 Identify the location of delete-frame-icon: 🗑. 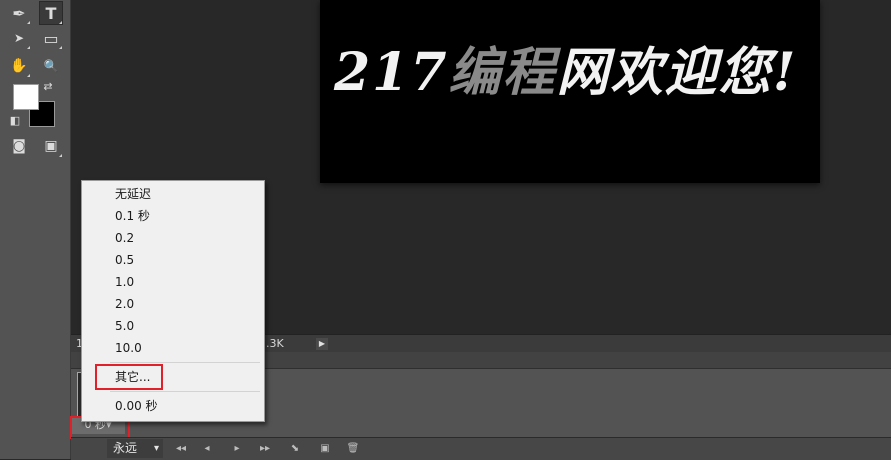
(353, 449).